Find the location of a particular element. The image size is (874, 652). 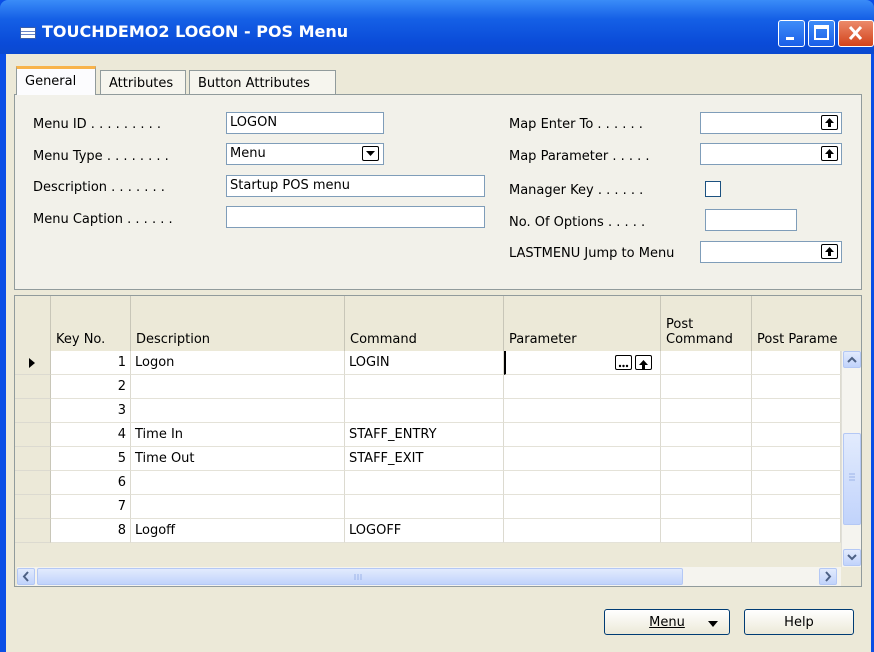

cell-key-no: 3 is located at coordinates (91, 411).